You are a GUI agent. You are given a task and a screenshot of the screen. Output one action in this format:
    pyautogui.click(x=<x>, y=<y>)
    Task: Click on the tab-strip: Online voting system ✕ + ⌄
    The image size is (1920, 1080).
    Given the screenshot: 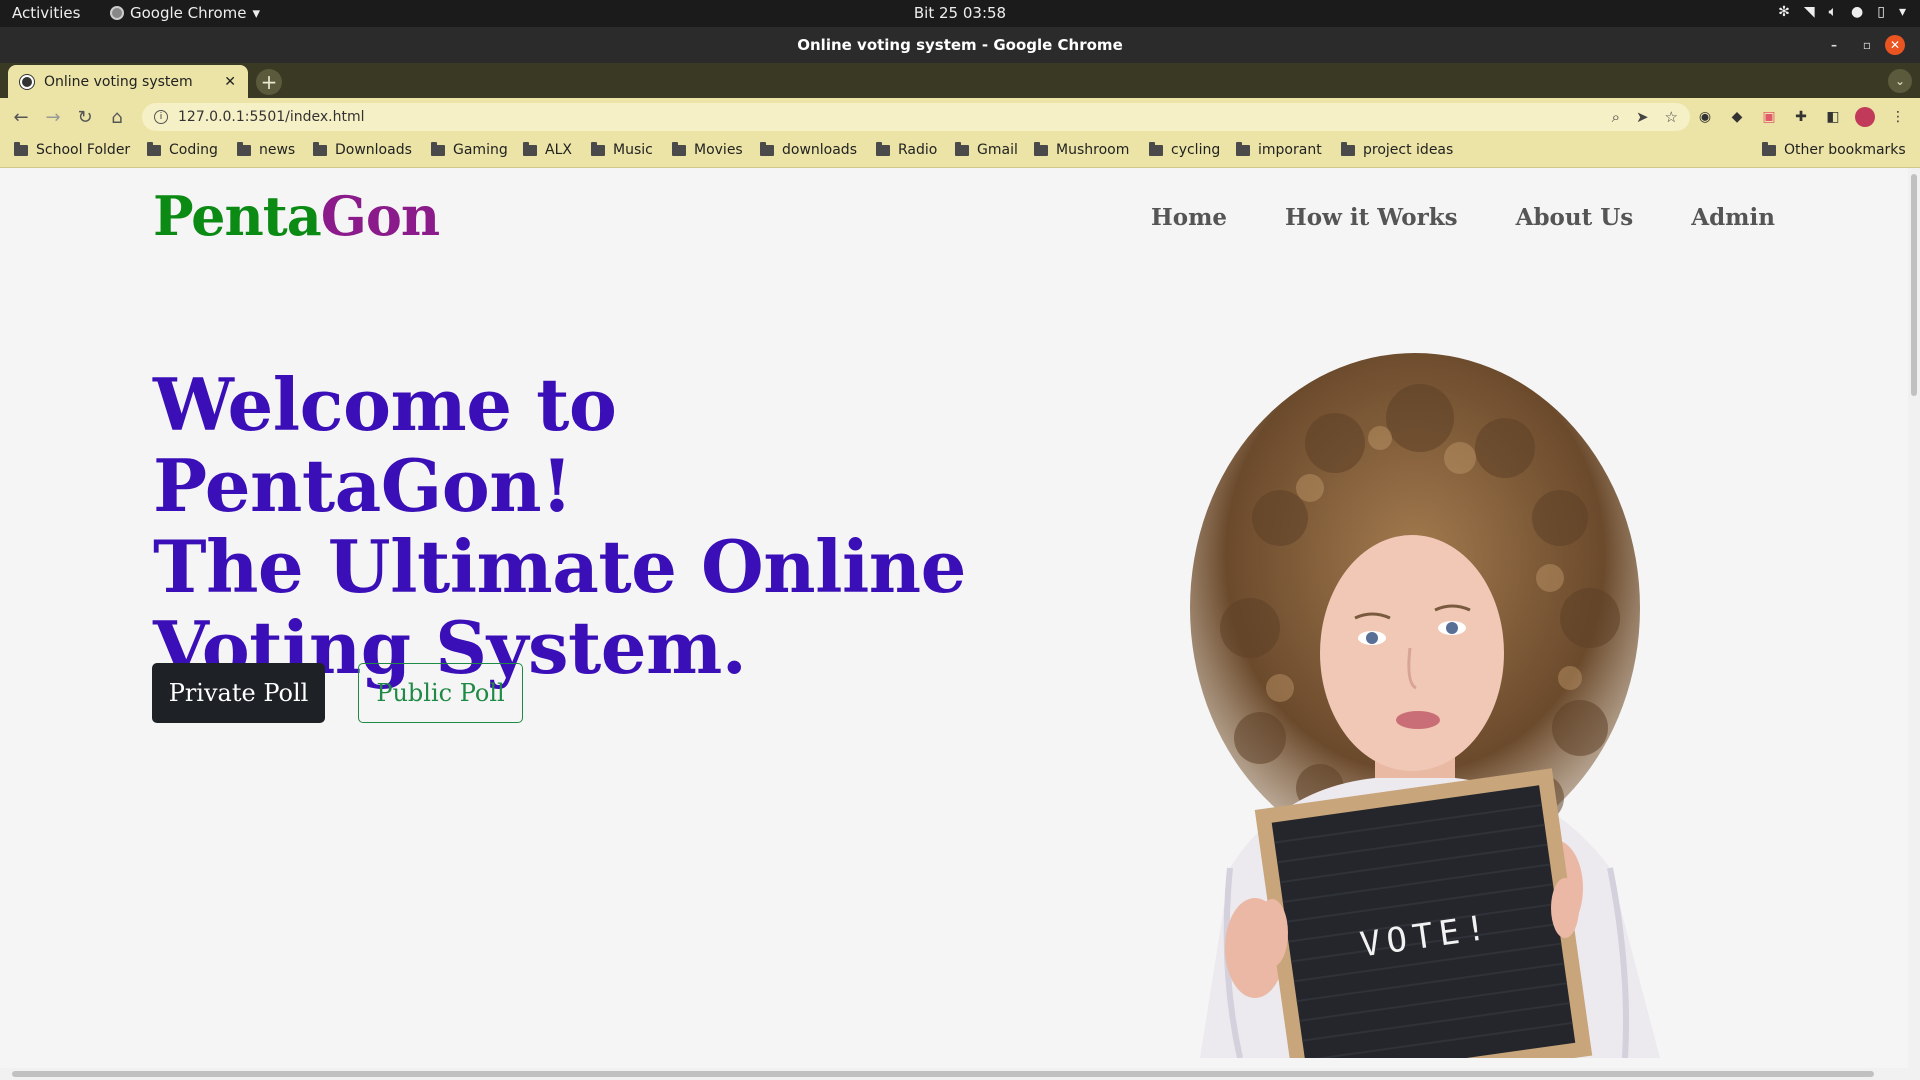 What is the action you would take?
    pyautogui.click(x=960, y=80)
    